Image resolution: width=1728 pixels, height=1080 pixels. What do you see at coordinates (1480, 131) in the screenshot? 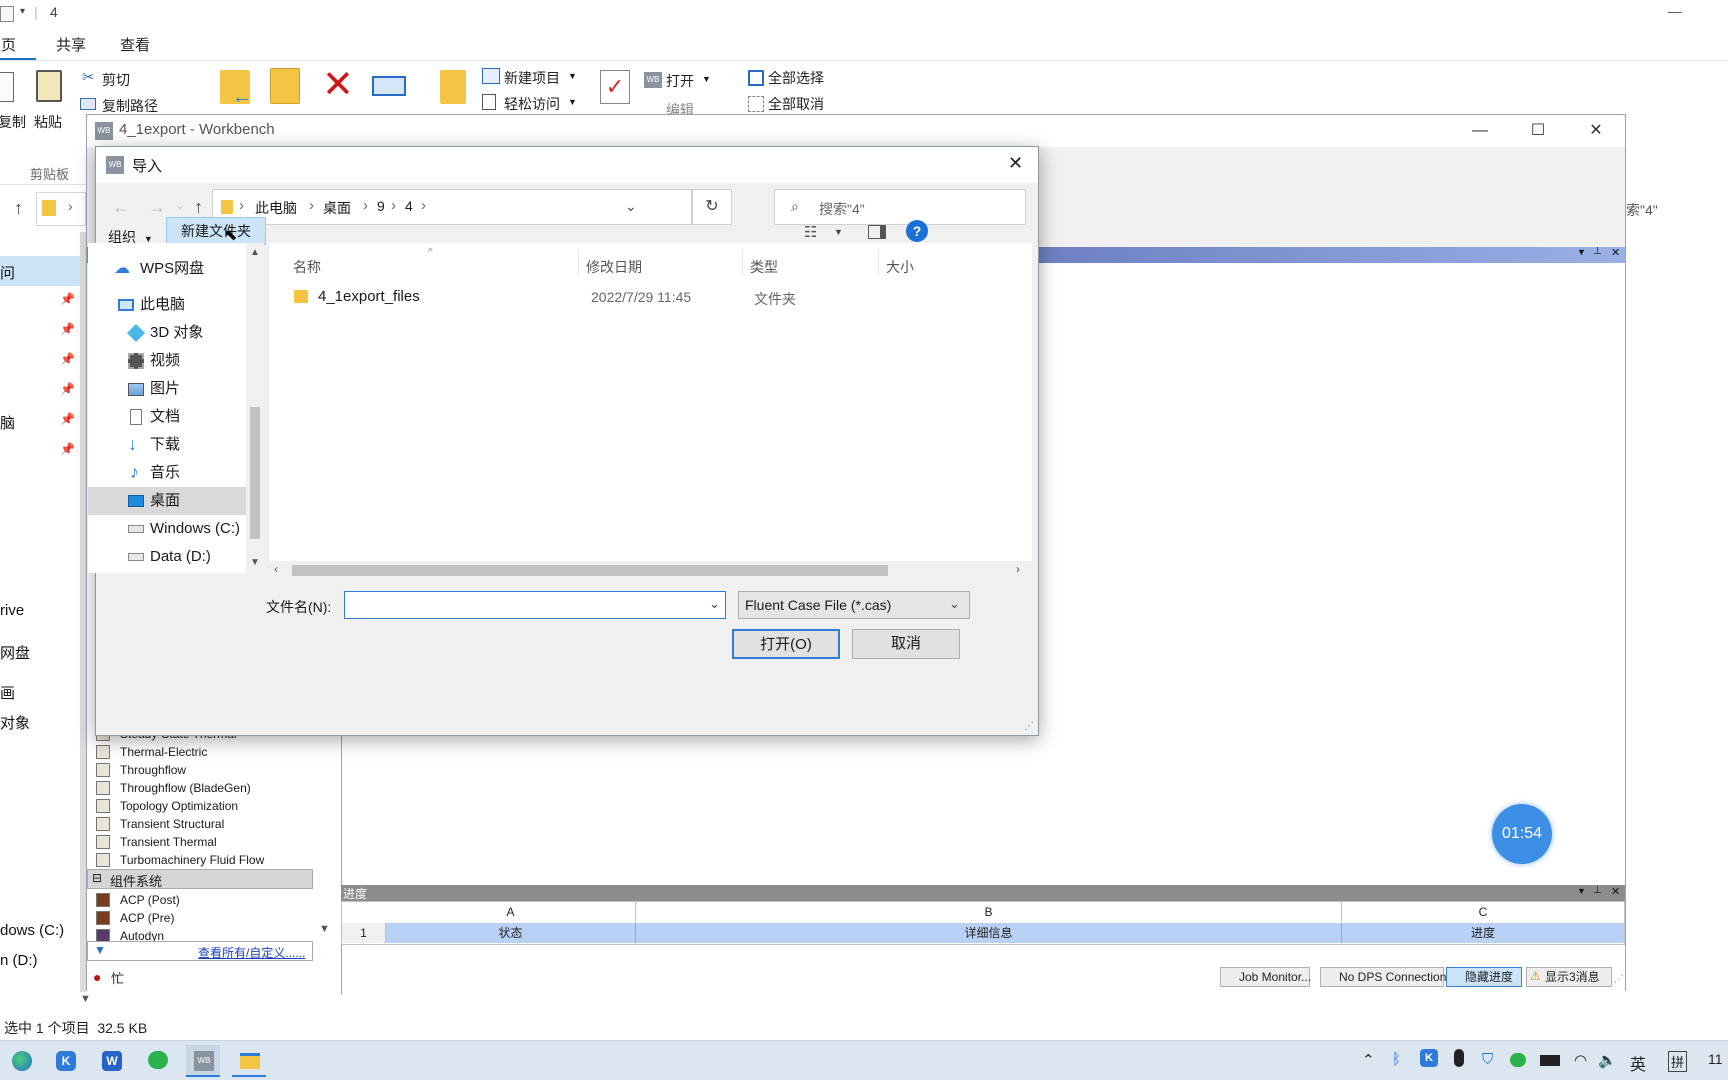
I see `workbench-minimize-icon: —` at bounding box center [1480, 131].